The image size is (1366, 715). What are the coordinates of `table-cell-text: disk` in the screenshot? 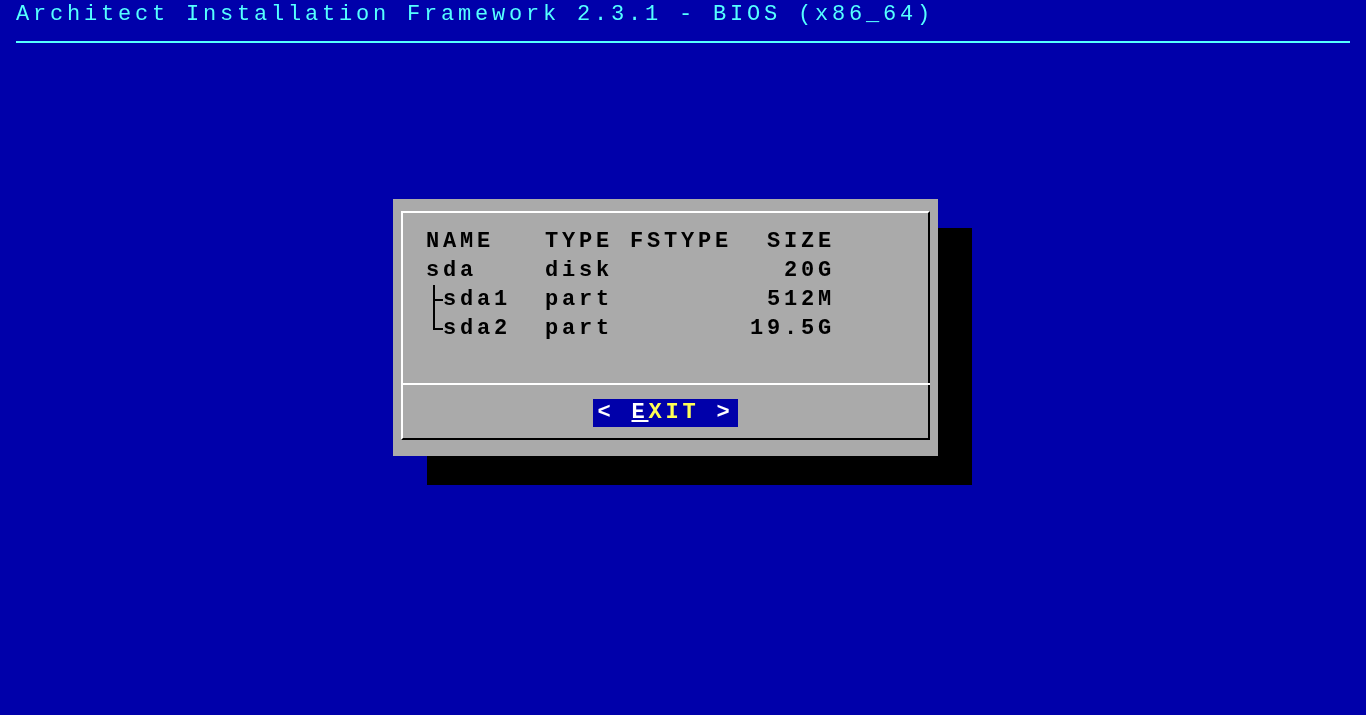 It's located at (579, 271).